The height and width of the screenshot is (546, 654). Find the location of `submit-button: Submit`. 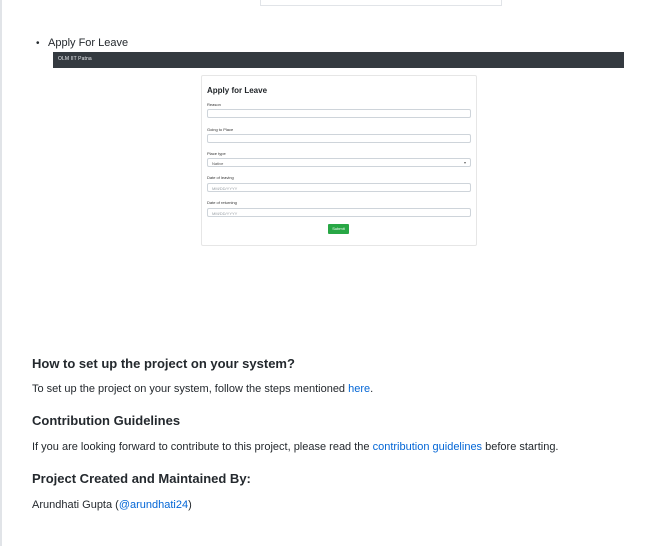

submit-button: Submit is located at coordinates (338, 229).